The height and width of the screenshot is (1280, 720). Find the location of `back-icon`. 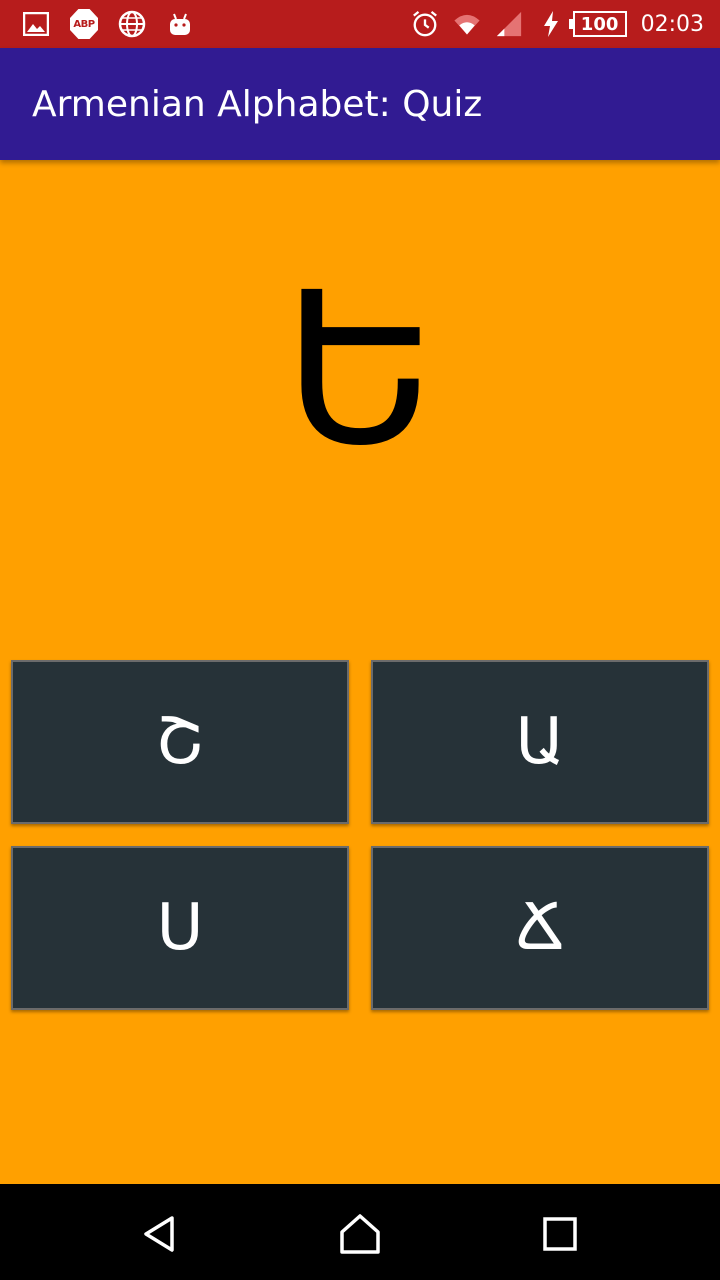

back-icon is located at coordinates (159, 1234).